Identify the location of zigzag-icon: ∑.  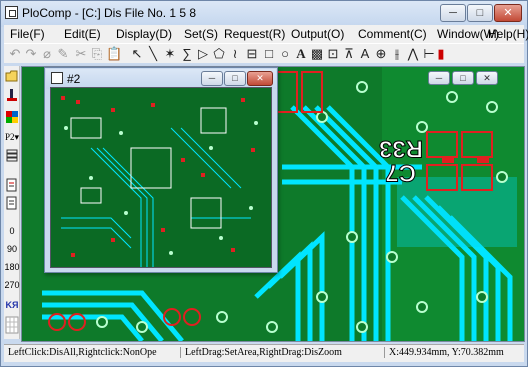
(187, 54).